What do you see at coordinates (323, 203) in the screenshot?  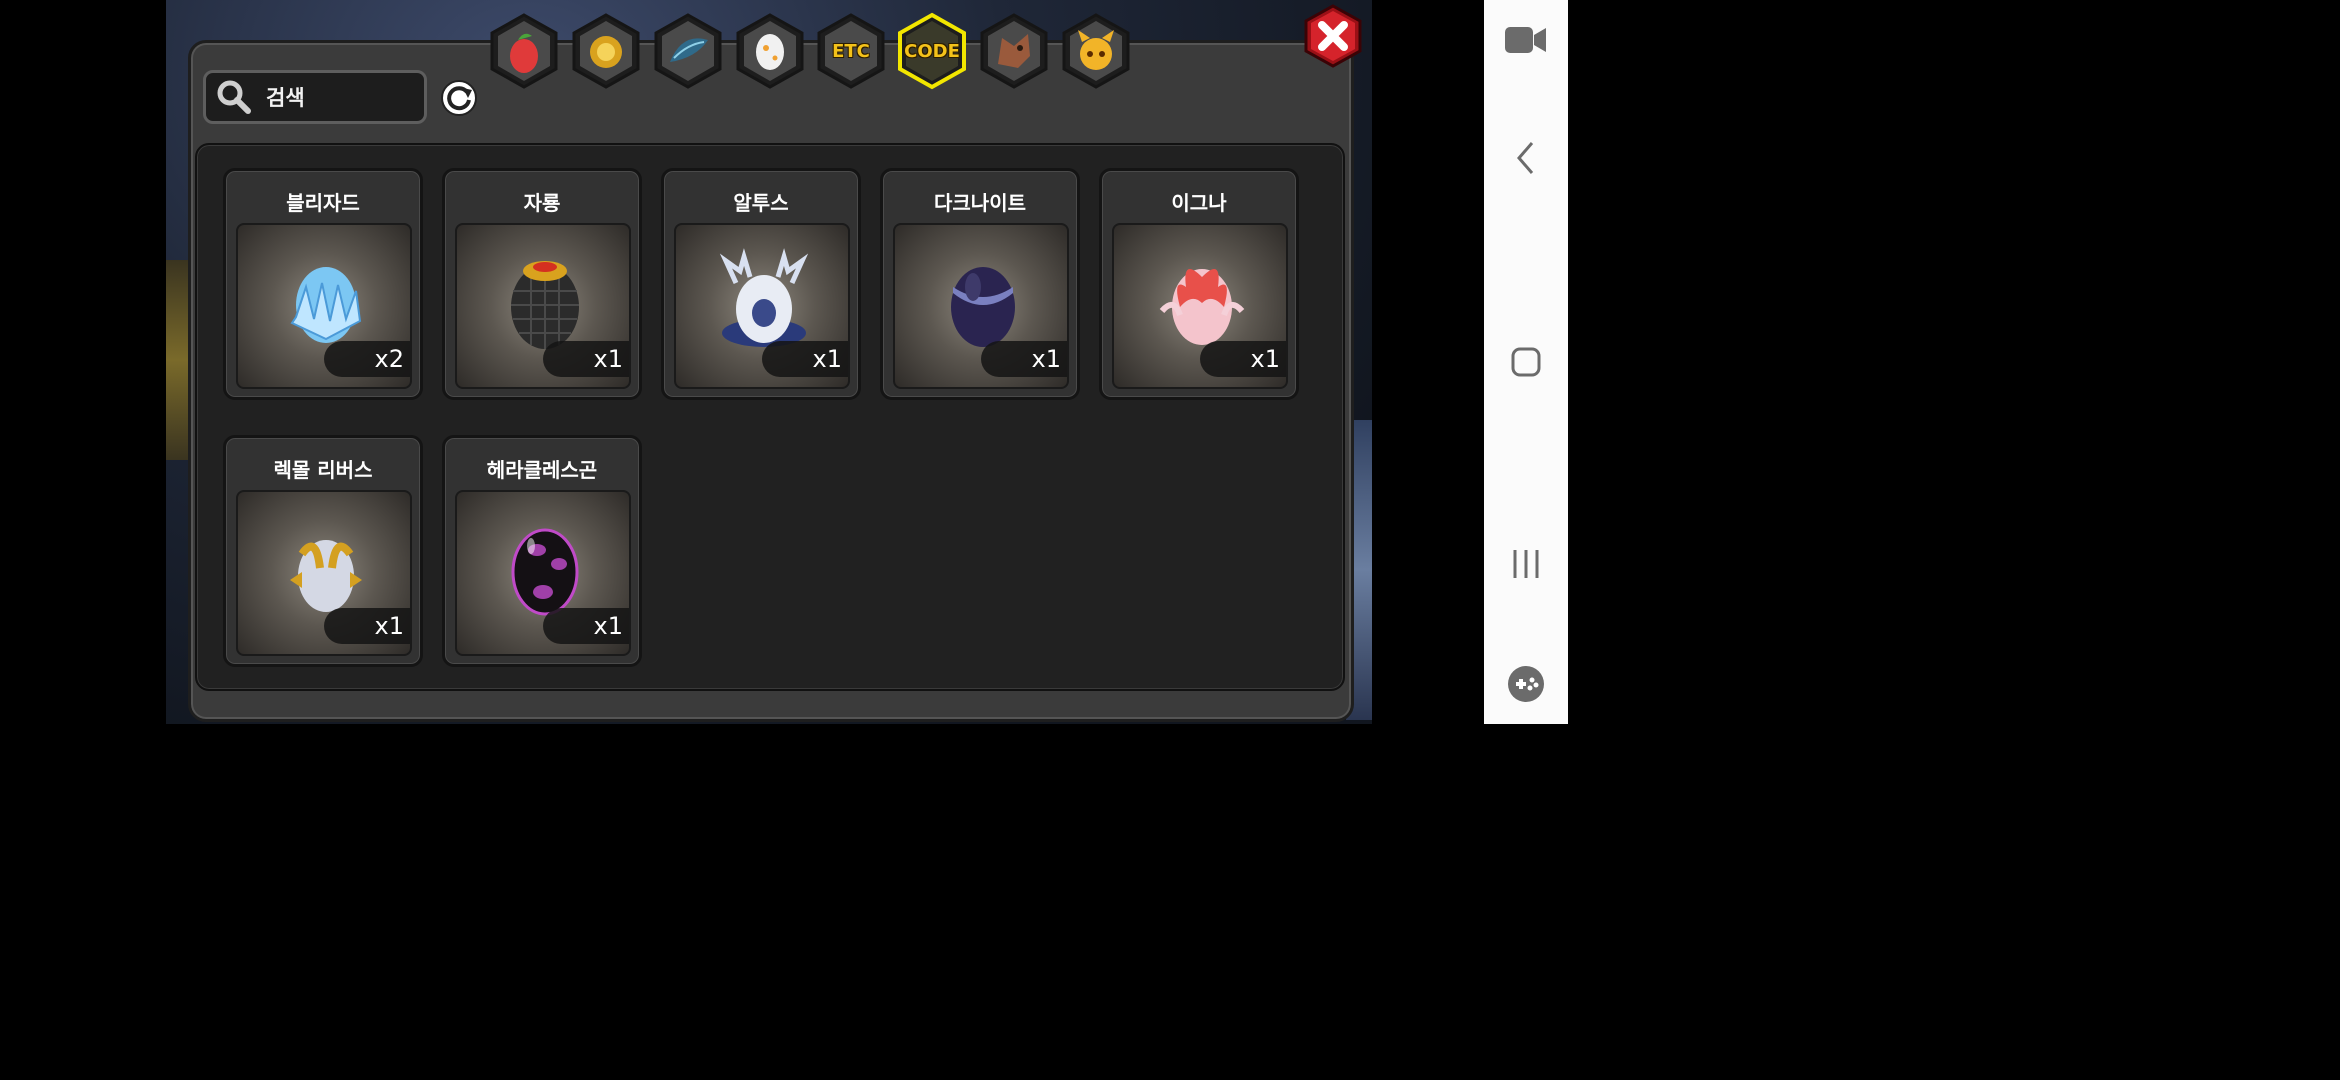 I see `egg-name: 블리자드` at bounding box center [323, 203].